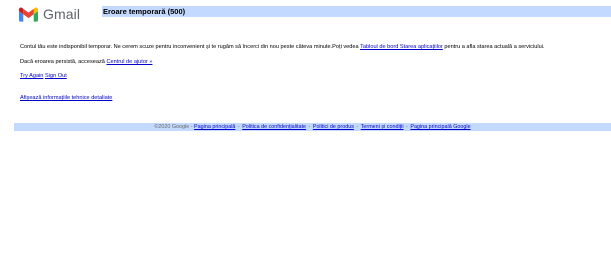  What do you see at coordinates (28, 14) in the screenshot?
I see `gmail-m-icon` at bounding box center [28, 14].